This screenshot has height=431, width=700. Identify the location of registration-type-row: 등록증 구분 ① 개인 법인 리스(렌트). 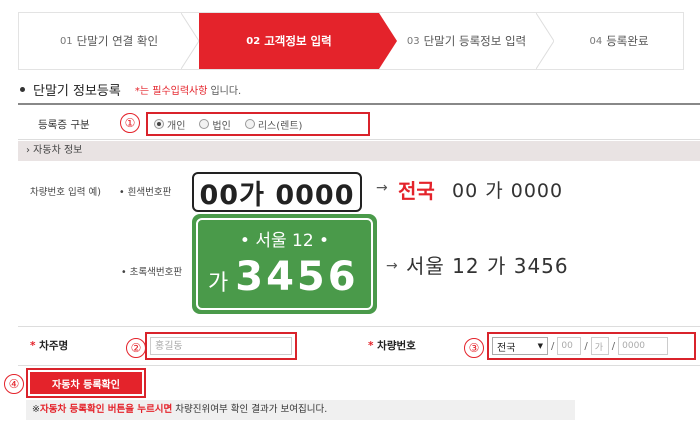
(359, 123).